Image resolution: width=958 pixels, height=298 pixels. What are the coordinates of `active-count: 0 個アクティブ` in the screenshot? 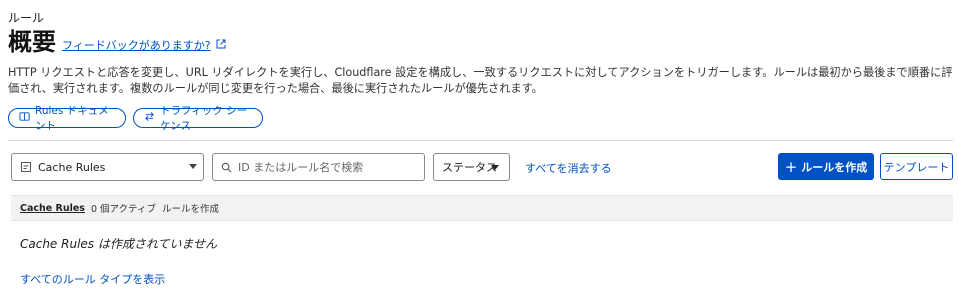 It's located at (123, 209).